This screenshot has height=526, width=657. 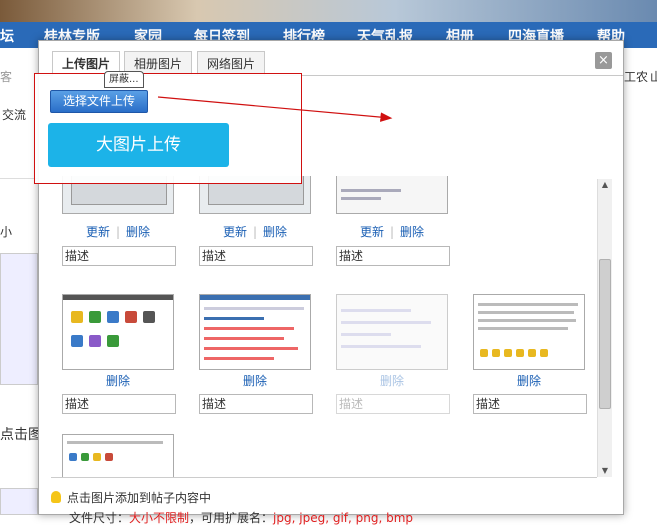 I want to click on file-info-prefix: 文件尺寸：, so click(x=99, y=518).